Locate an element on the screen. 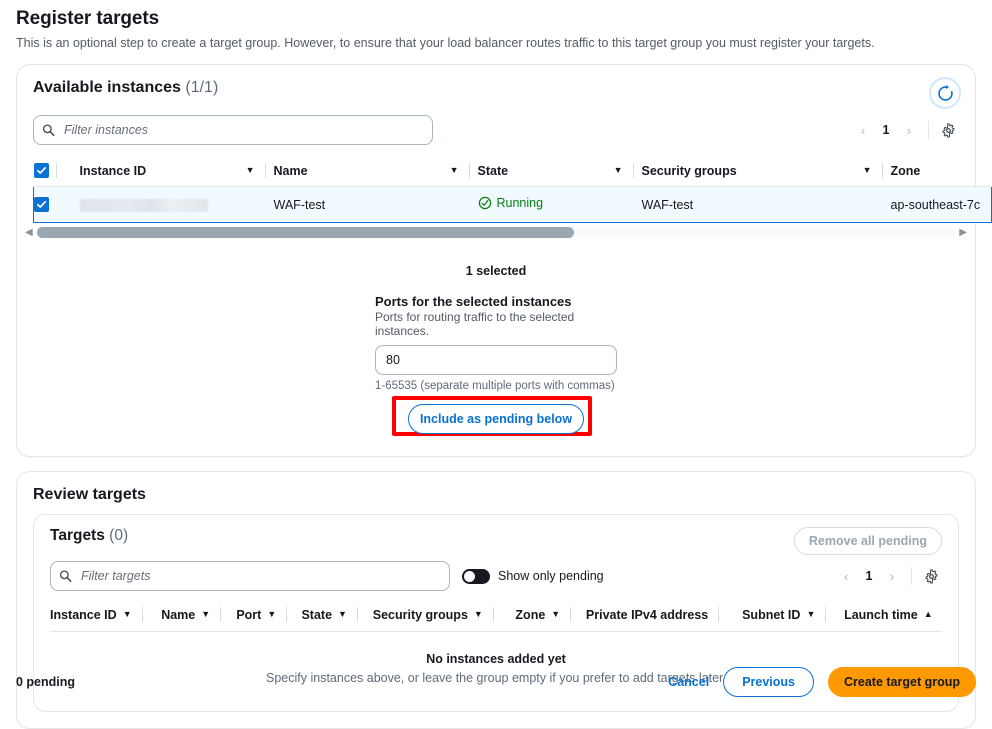  scrollbar-thumb is located at coordinates (305, 233).